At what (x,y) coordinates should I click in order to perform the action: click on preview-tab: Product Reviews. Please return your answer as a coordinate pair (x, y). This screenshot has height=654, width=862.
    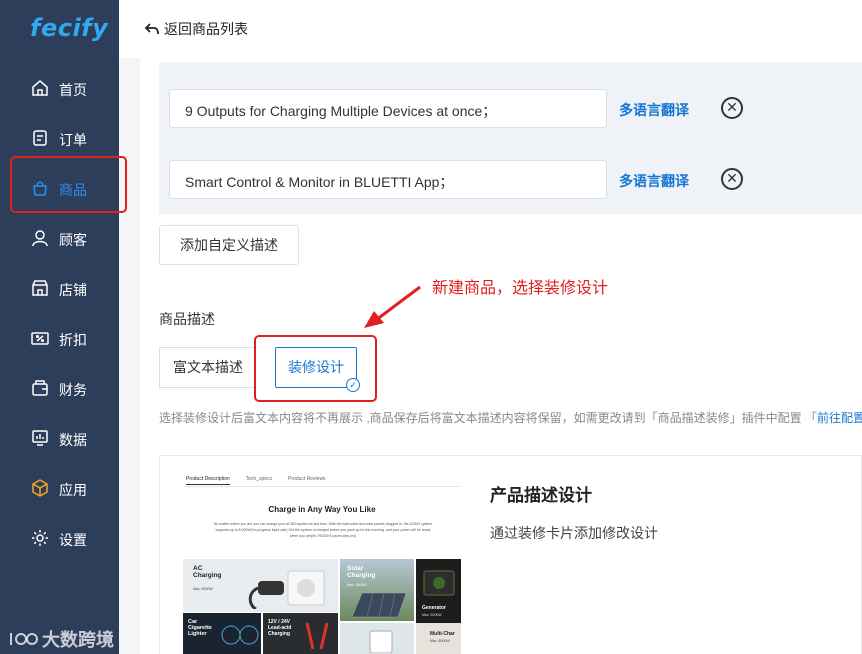
    Looking at the image, I should click on (307, 479).